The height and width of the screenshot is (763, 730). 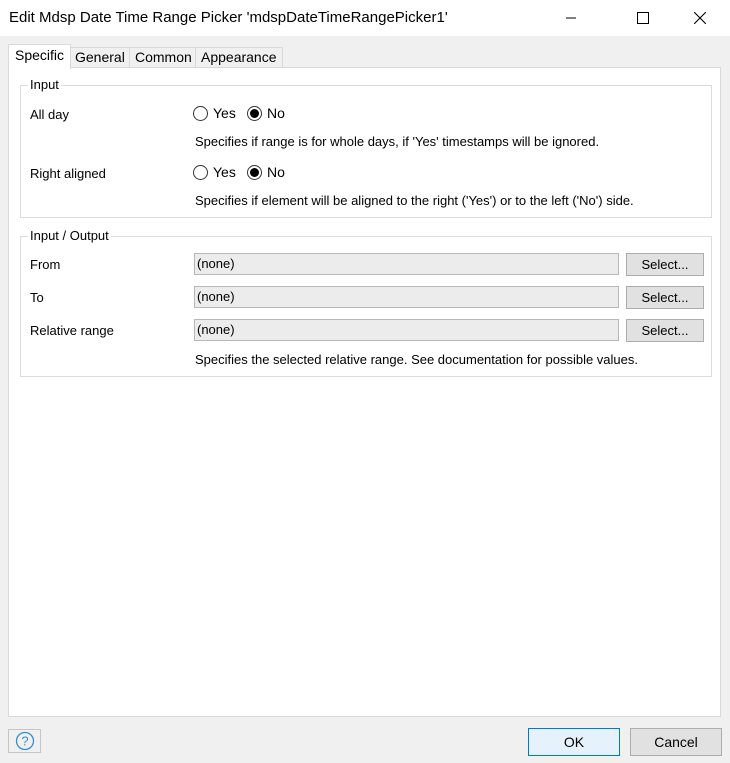 I want to click on cancel-button: Cancel, so click(x=676, y=742).